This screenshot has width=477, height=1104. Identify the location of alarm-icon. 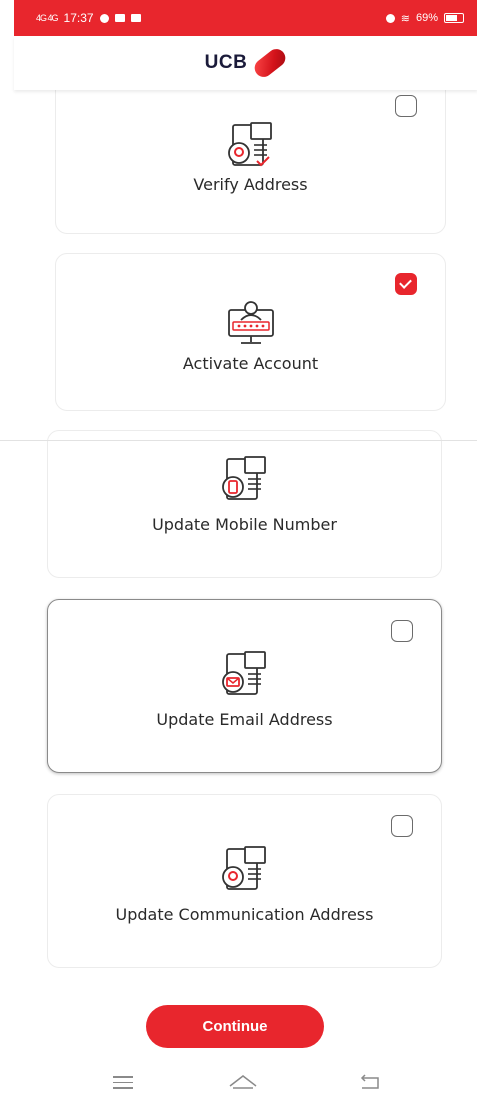
(390, 18).